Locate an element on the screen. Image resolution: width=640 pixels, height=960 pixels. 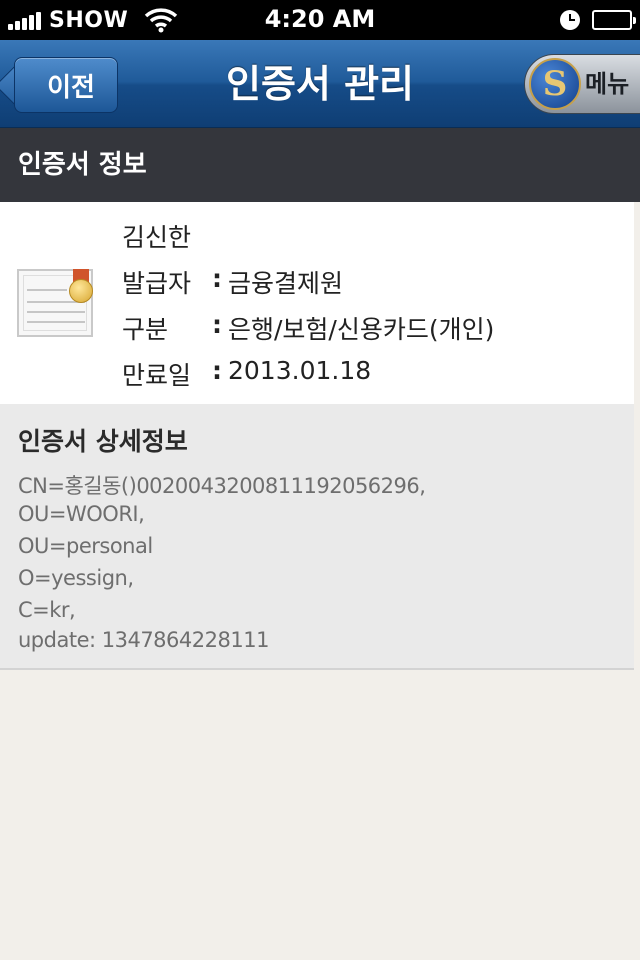
certificate-icon is located at coordinates (55, 303).